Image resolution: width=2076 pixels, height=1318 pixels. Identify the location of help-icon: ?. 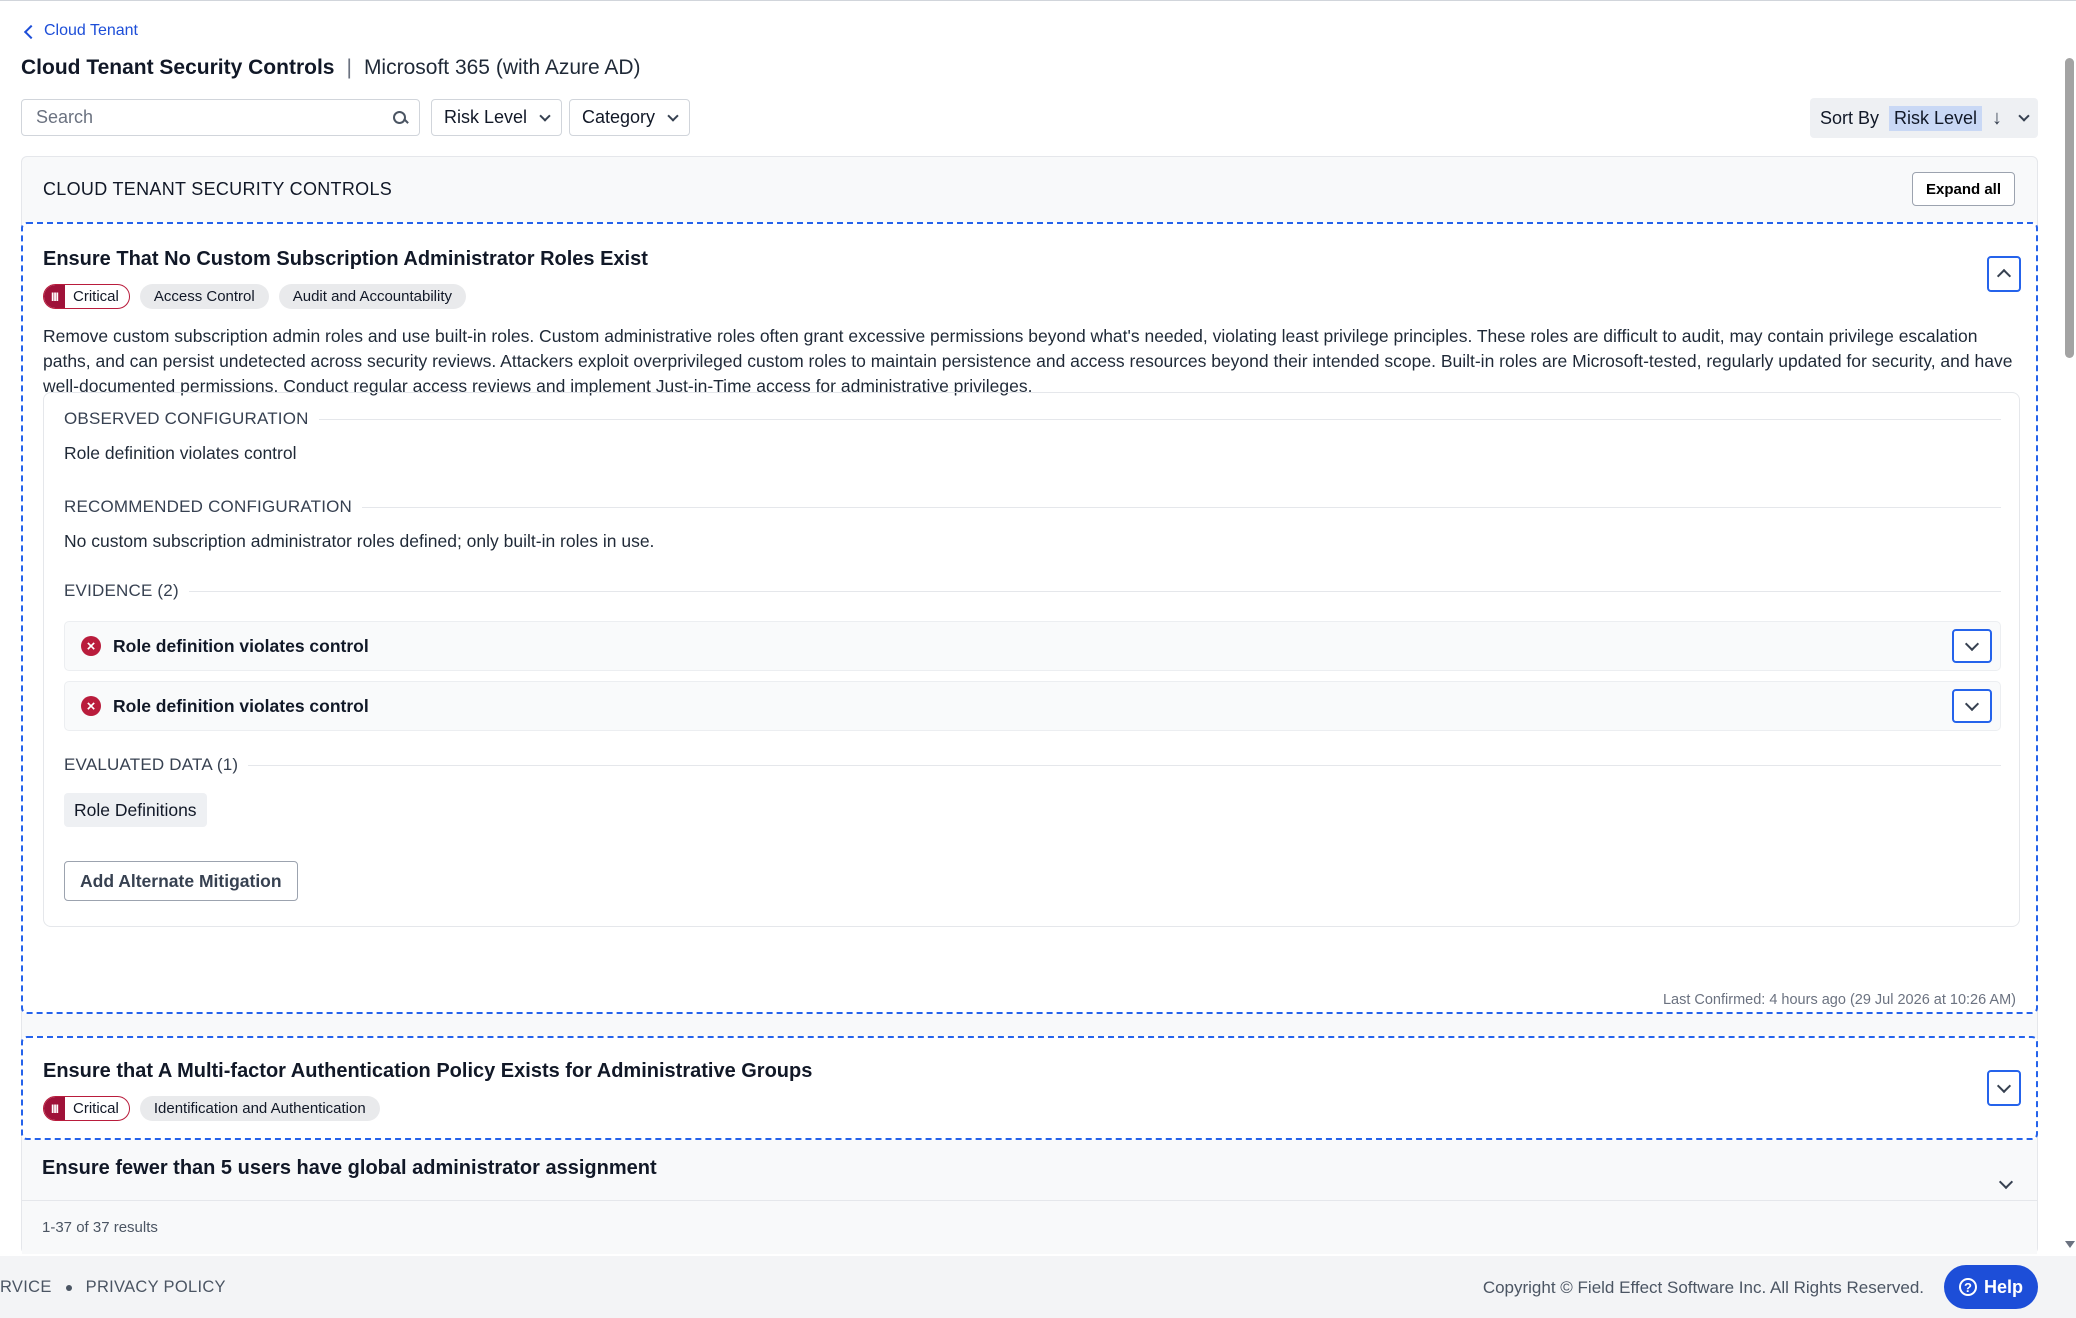
(1967, 1287).